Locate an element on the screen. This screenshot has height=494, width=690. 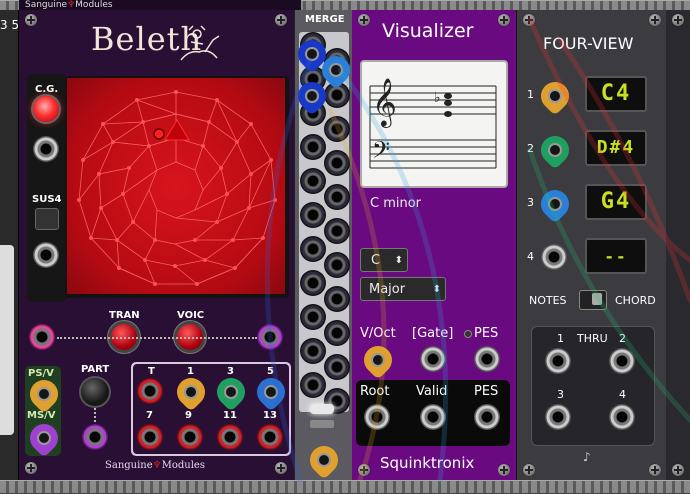
row-2-number: 2 is located at coordinates (530, 148).